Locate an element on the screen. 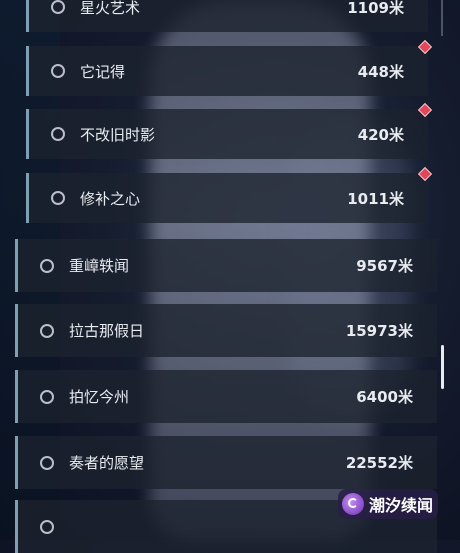 This screenshot has height=553, width=460. quest-row: 重嶂轶闻 9567米 is located at coordinates (226, 265).